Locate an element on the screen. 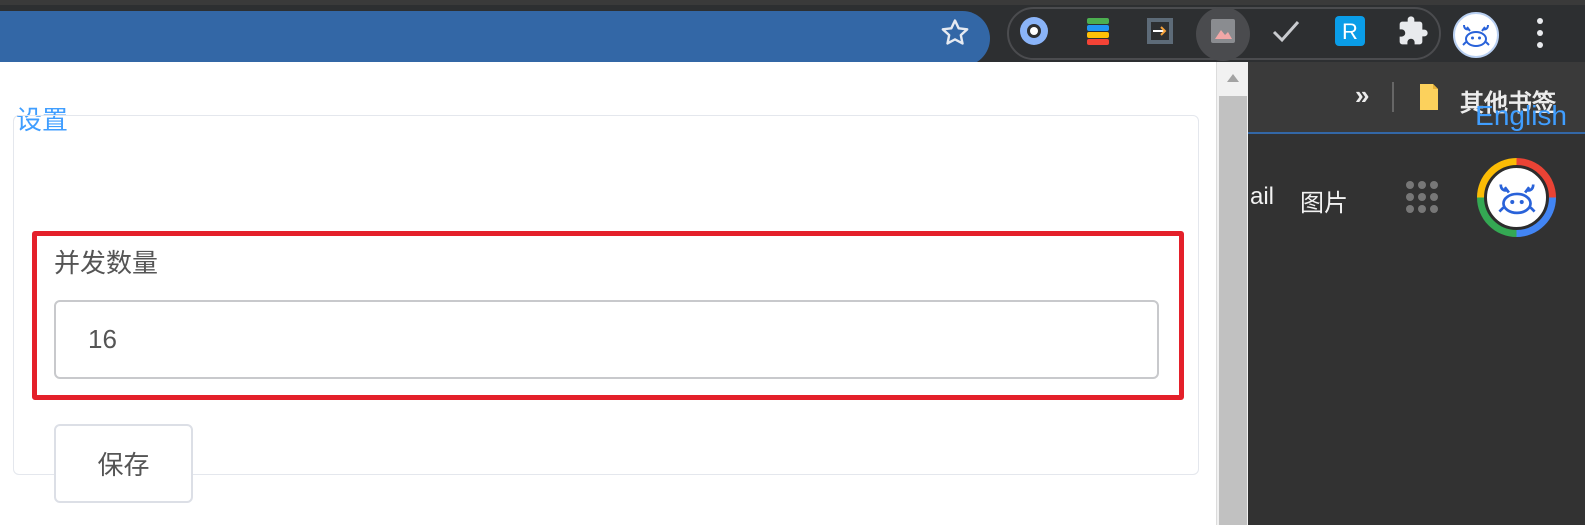  save-button: 保存 is located at coordinates (123, 463).